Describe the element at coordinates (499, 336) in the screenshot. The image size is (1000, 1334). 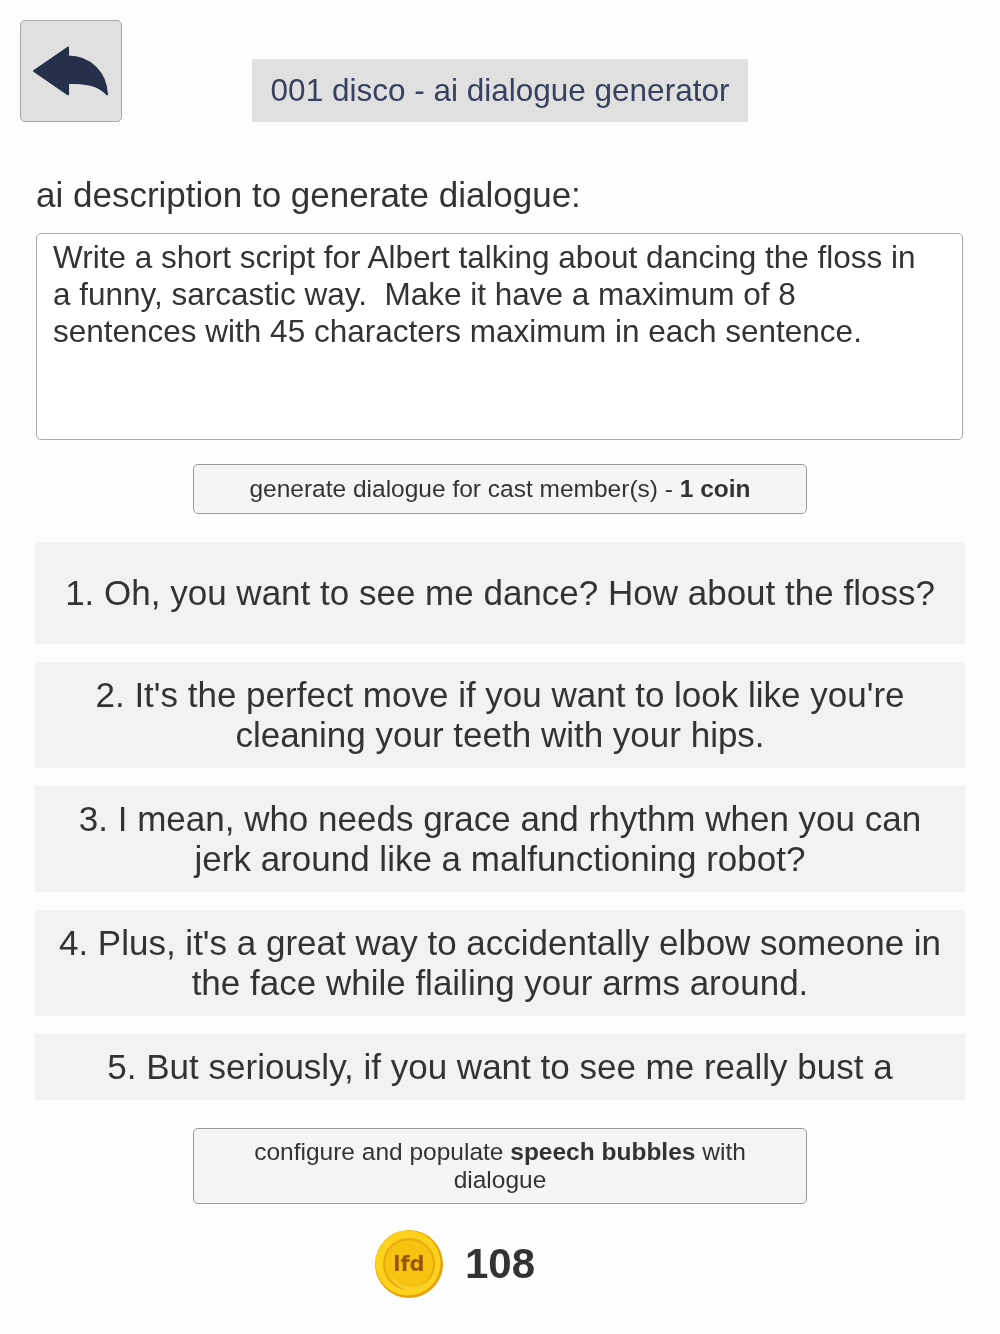
I see `description-field: Write a short script for Albert talking about dancing the floss in a funny, sarcastic way. Make it have a maximum of 8 sentences with 45 characters maximum in each sentence.` at that location.